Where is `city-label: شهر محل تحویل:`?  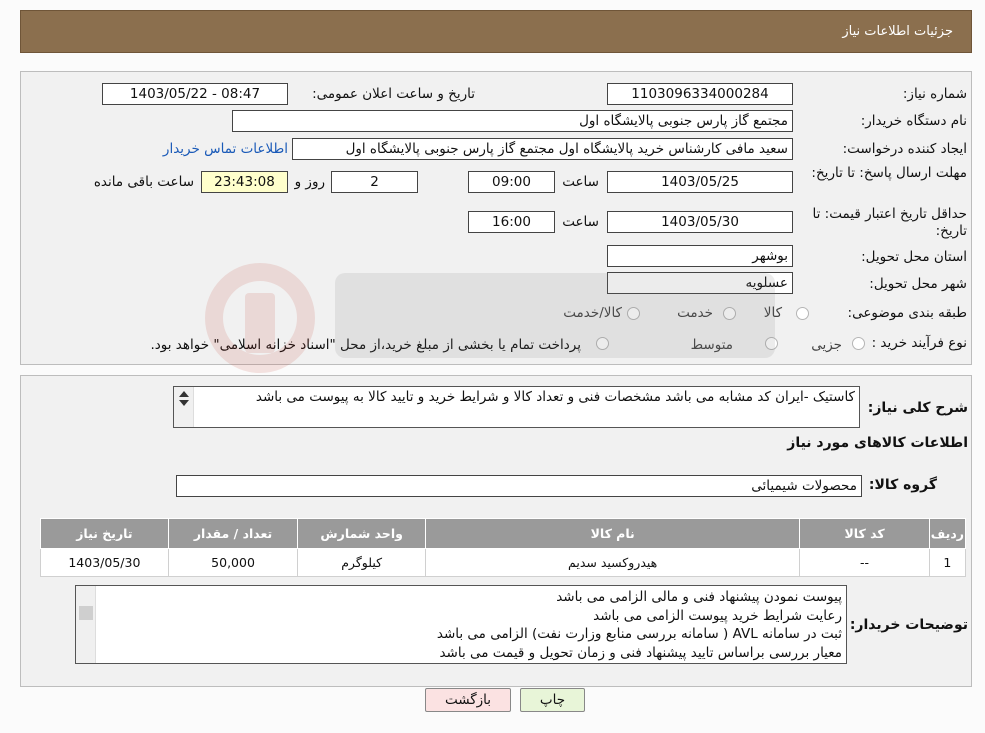
city-label: شهر محل تحویل: is located at coordinates (918, 284).